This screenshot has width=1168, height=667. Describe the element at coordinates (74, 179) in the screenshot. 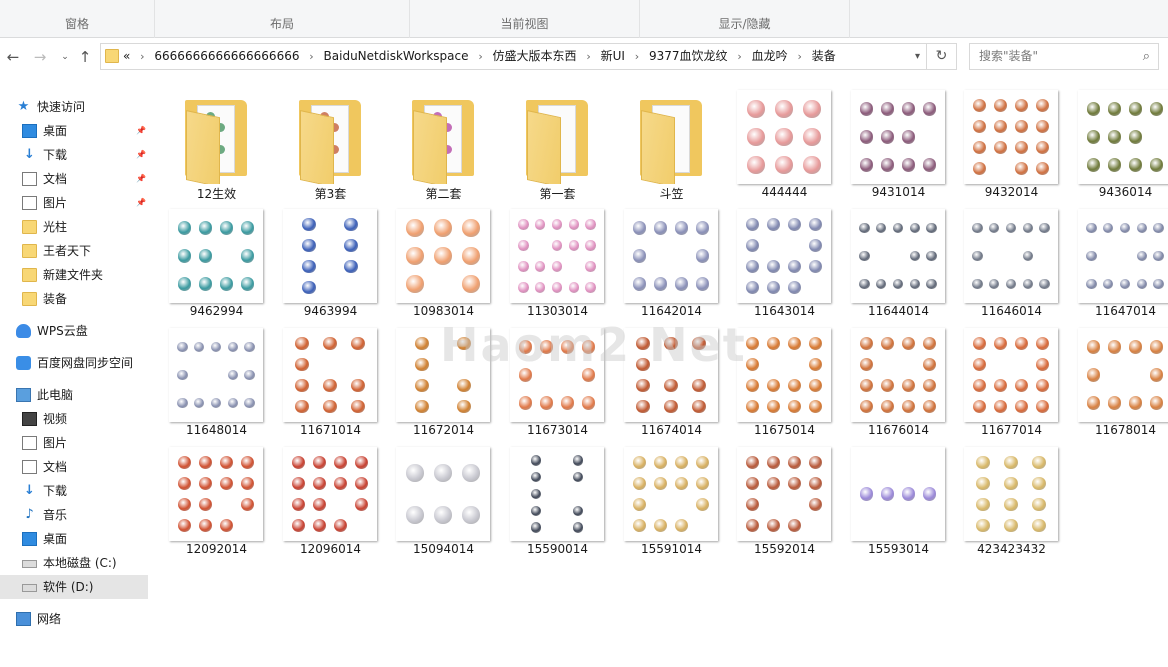

I see `sidebar-item: 文档 📌` at that location.